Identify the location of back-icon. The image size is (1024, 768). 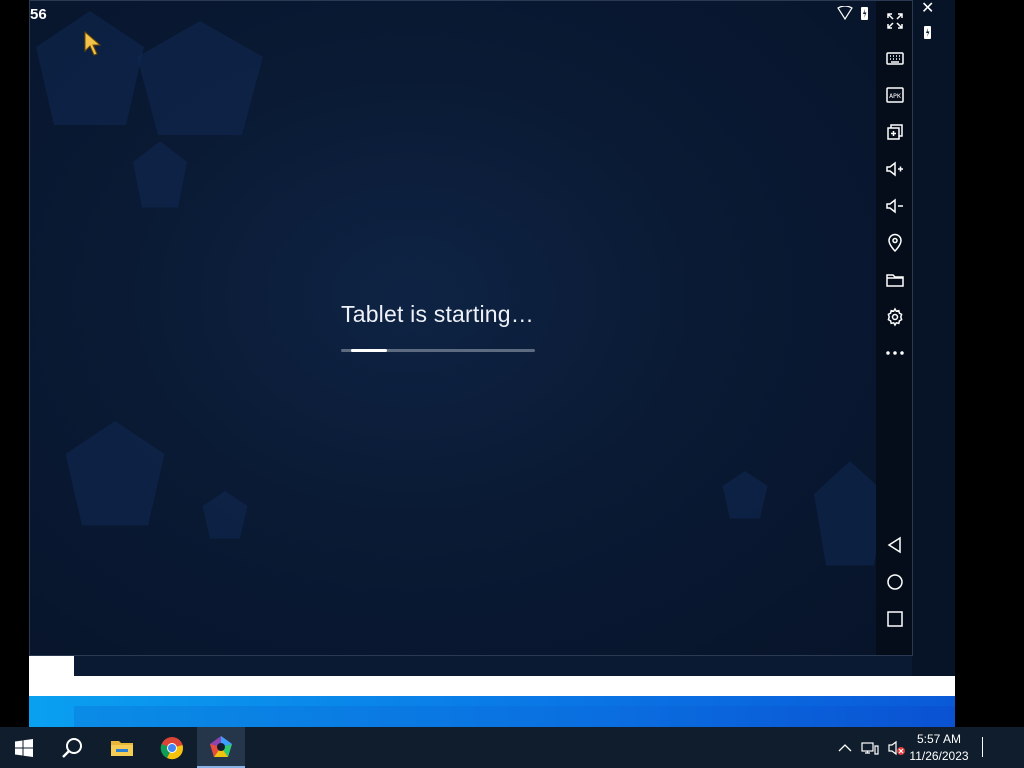
(894, 545).